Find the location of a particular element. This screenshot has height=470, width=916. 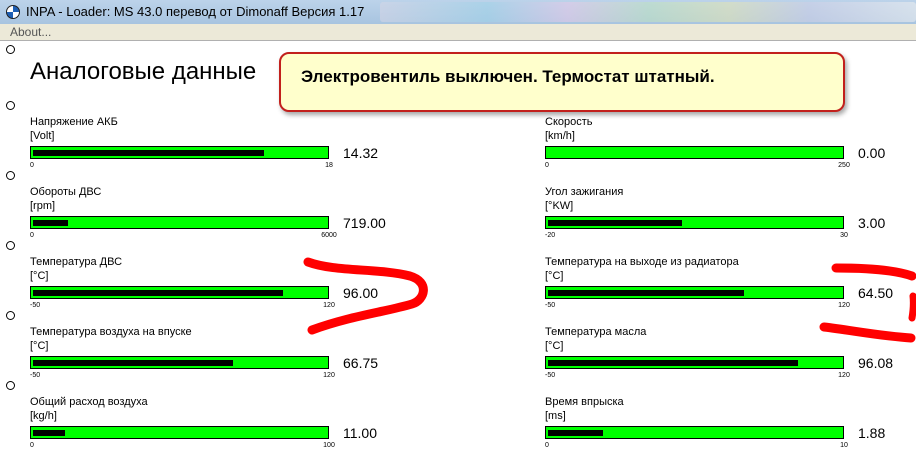

gauge-unit: [kg/h] is located at coordinates (43, 416).